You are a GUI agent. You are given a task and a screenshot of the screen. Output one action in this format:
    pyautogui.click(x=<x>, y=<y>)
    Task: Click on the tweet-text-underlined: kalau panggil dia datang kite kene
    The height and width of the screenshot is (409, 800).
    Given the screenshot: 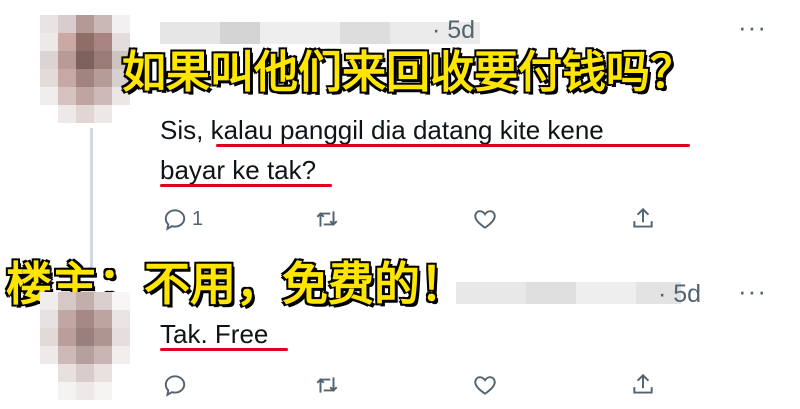 What is the action you would take?
    pyautogui.click(x=407, y=130)
    